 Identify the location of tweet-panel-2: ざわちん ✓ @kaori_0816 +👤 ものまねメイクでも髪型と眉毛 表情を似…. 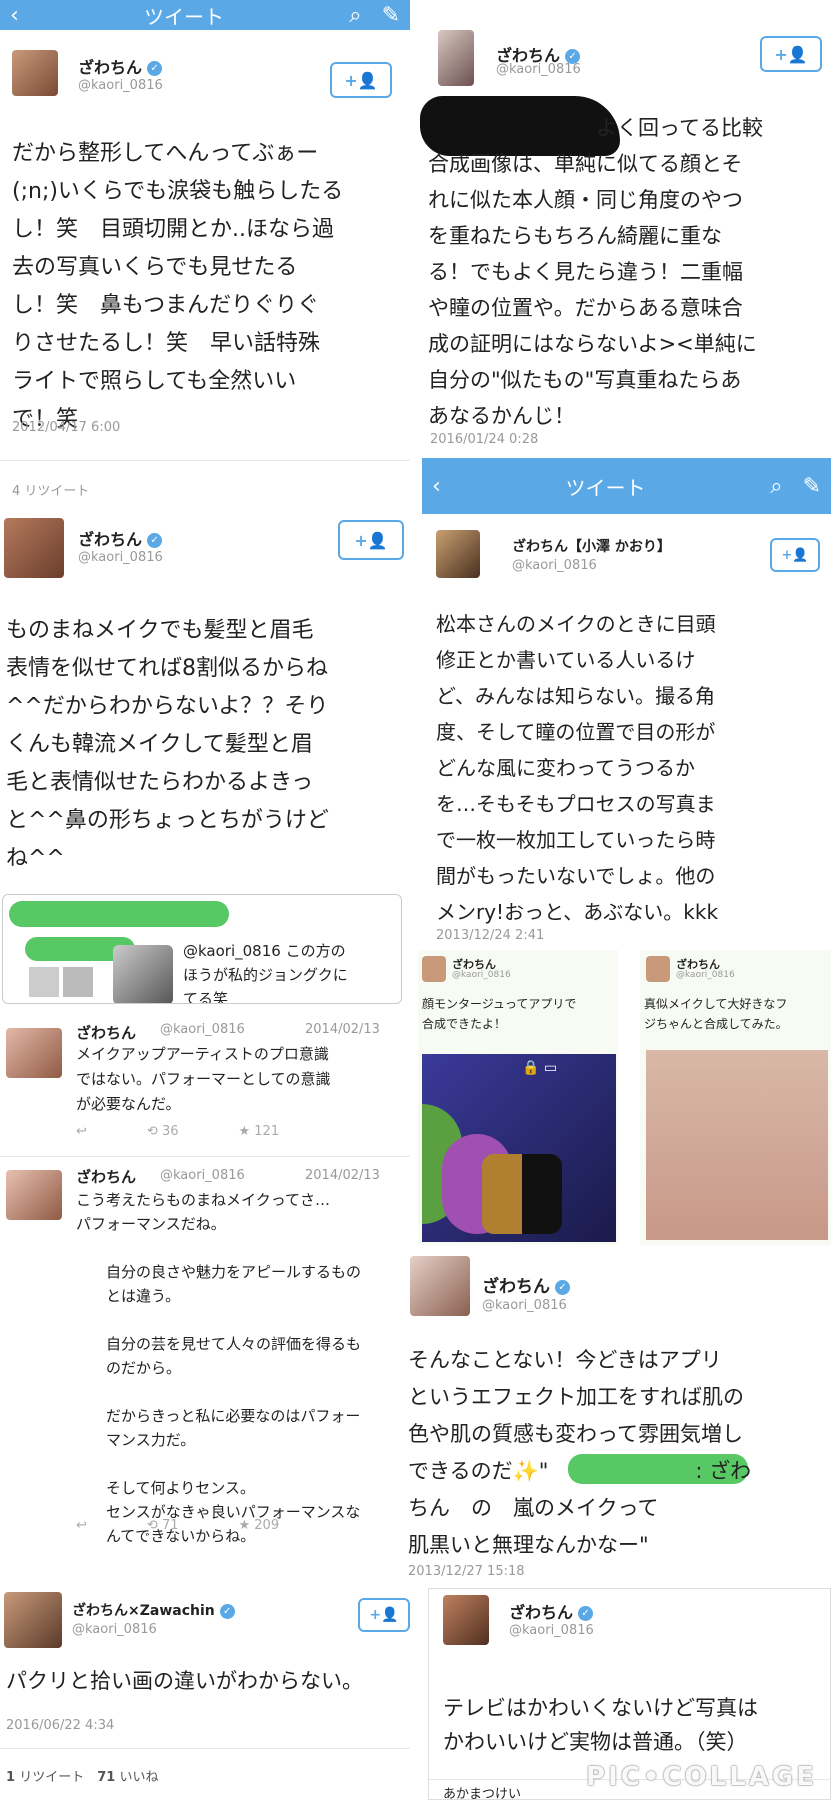
(205, 697).